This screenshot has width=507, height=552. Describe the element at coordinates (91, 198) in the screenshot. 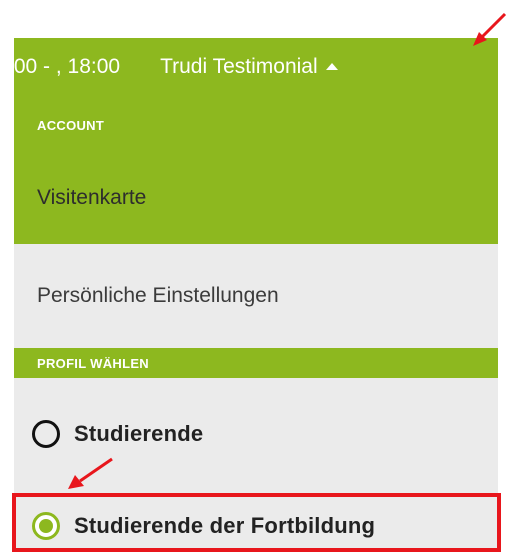

I see `menu-item-visitenkarte: Visitenkarte` at that location.